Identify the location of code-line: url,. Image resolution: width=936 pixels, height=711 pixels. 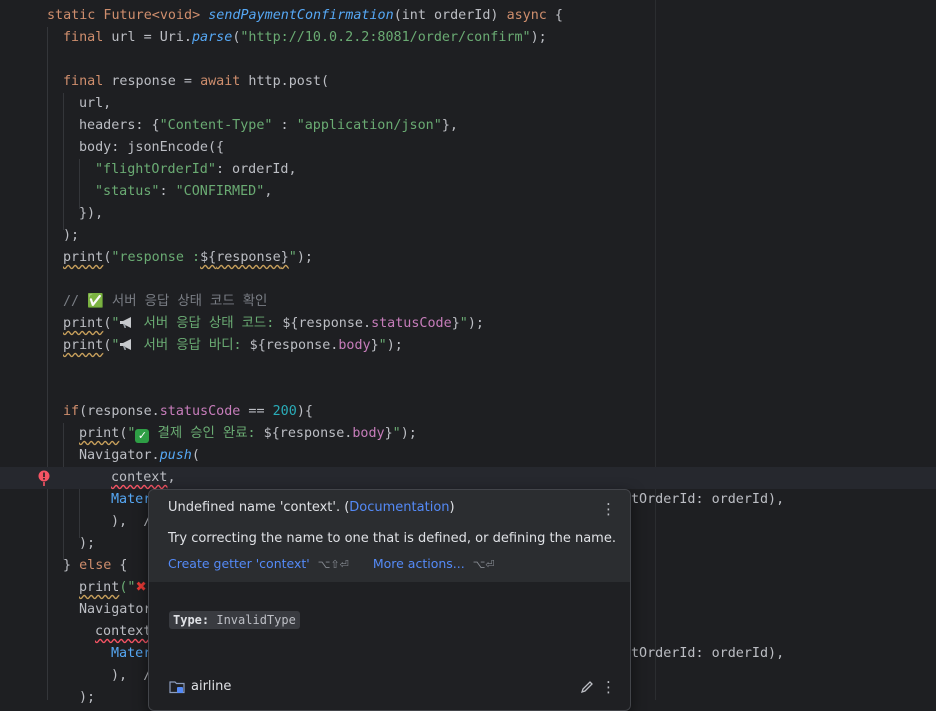
(95, 103).